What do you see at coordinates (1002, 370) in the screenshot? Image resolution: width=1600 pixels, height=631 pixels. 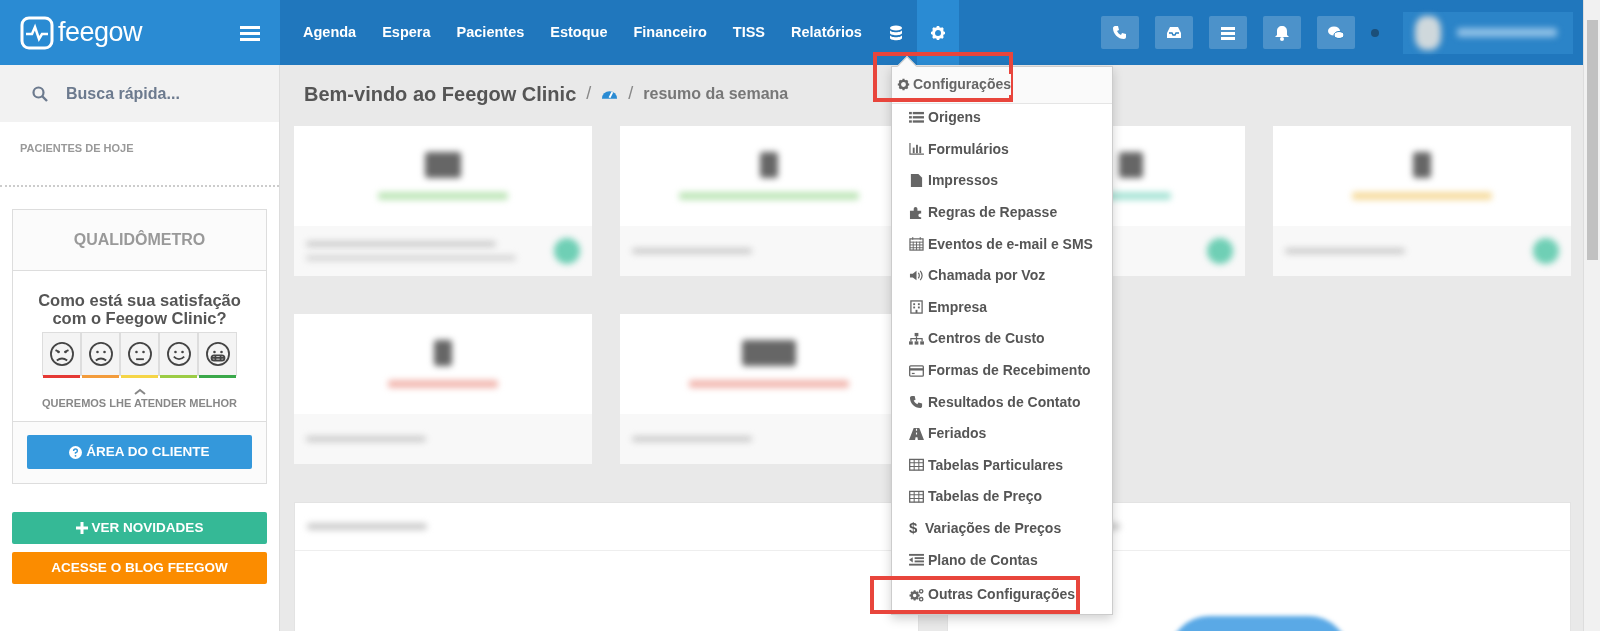 I see `menu-item: Formas de Recebimento` at bounding box center [1002, 370].